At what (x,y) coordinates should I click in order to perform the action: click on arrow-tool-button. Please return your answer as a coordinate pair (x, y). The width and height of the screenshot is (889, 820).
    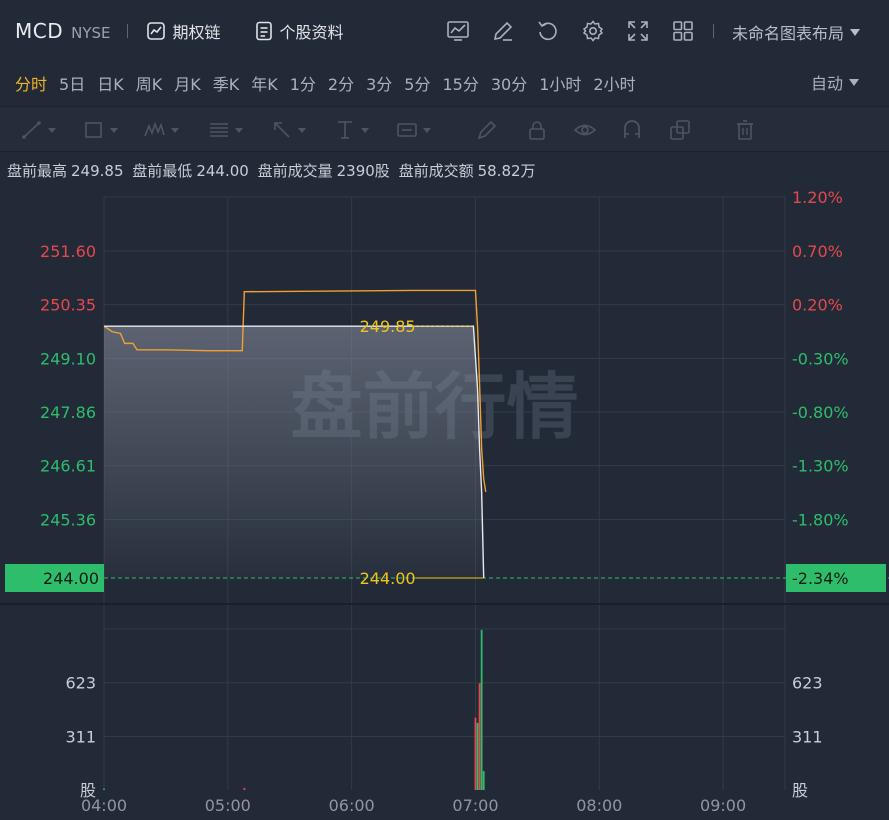
    Looking at the image, I should click on (288, 130).